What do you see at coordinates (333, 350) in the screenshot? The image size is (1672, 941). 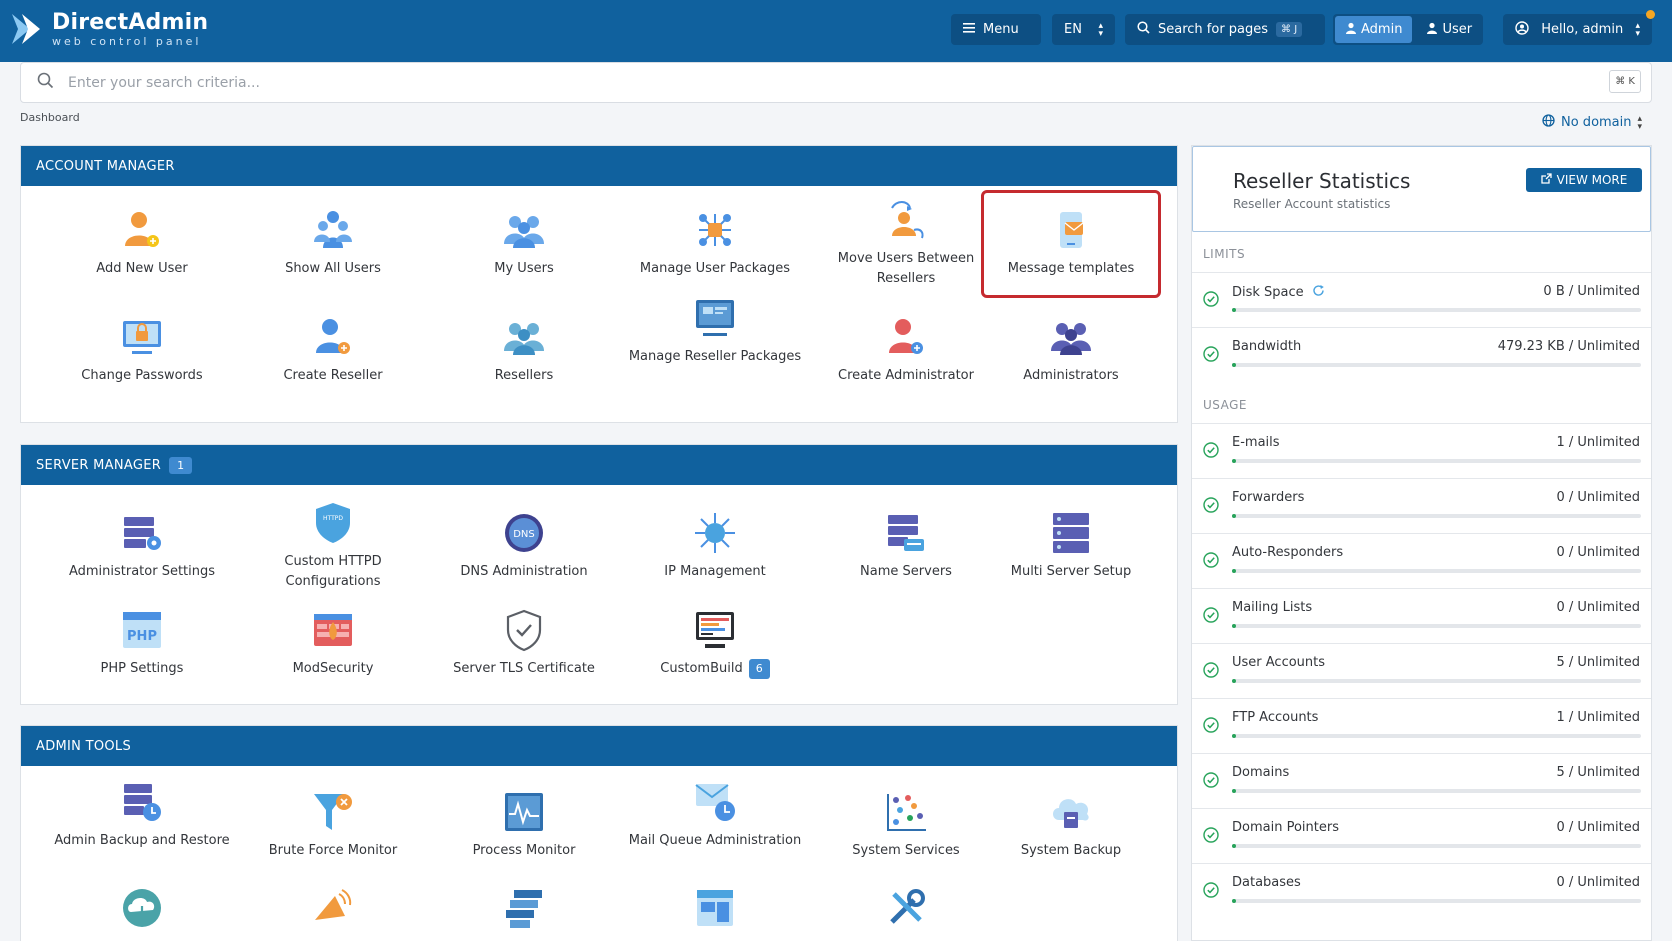 I see `create-reseller-tile: Create Reseller` at bounding box center [333, 350].